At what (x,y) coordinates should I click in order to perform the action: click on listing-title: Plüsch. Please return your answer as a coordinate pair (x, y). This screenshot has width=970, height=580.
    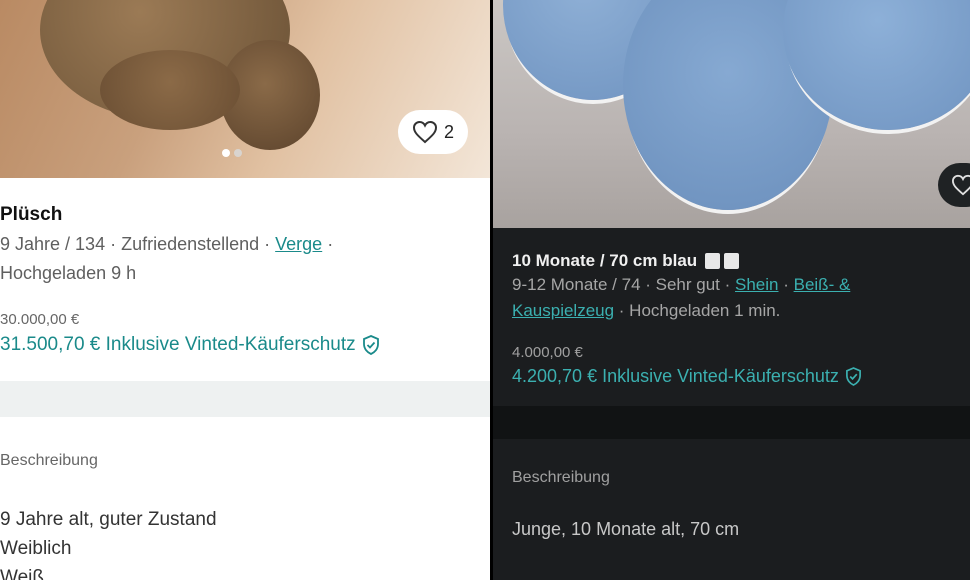
    Looking at the image, I should click on (31, 214).